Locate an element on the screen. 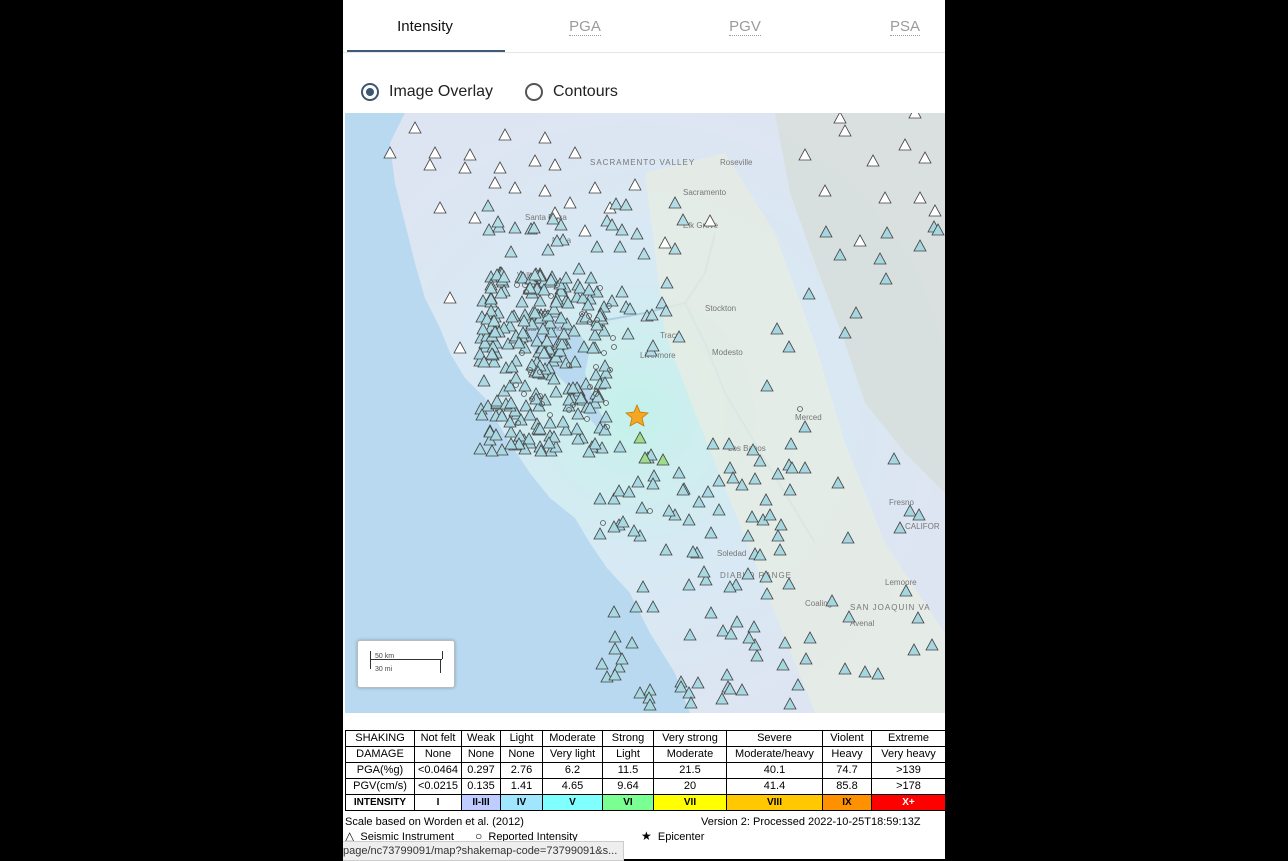 This screenshot has height=861, width=1288. tab-pgv-label: PGV is located at coordinates (745, 27).